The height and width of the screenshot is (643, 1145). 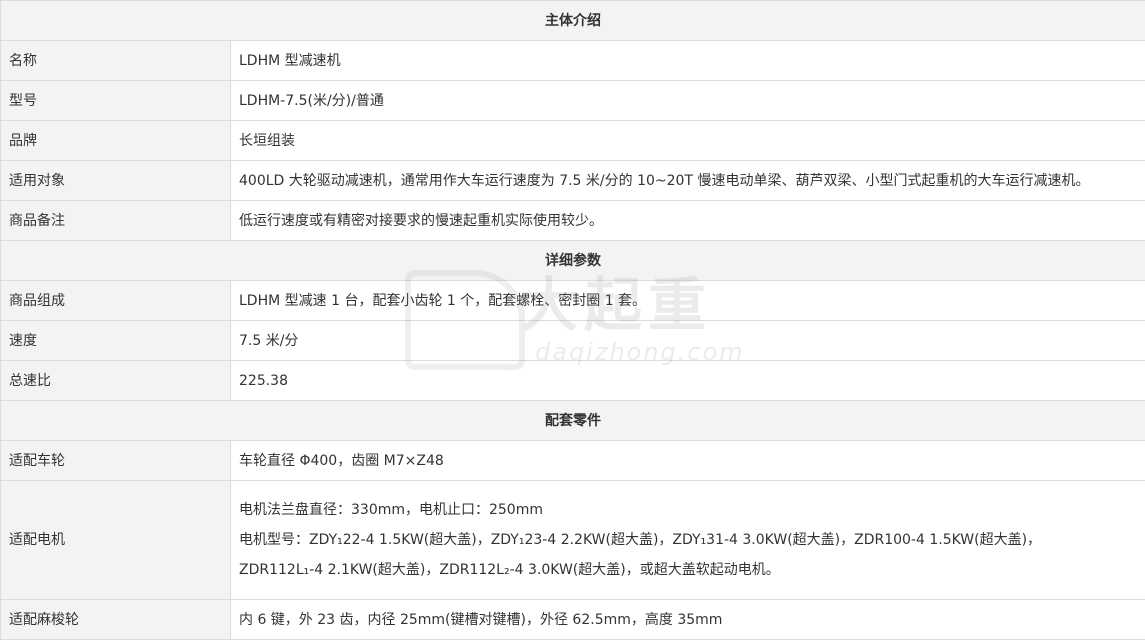 I want to click on section-title: 主体介绍, so click(x=572, y=20).